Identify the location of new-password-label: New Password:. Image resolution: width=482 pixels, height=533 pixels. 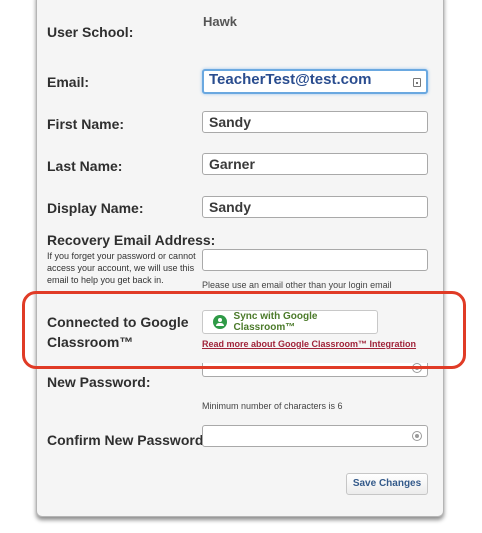
(99, 382).